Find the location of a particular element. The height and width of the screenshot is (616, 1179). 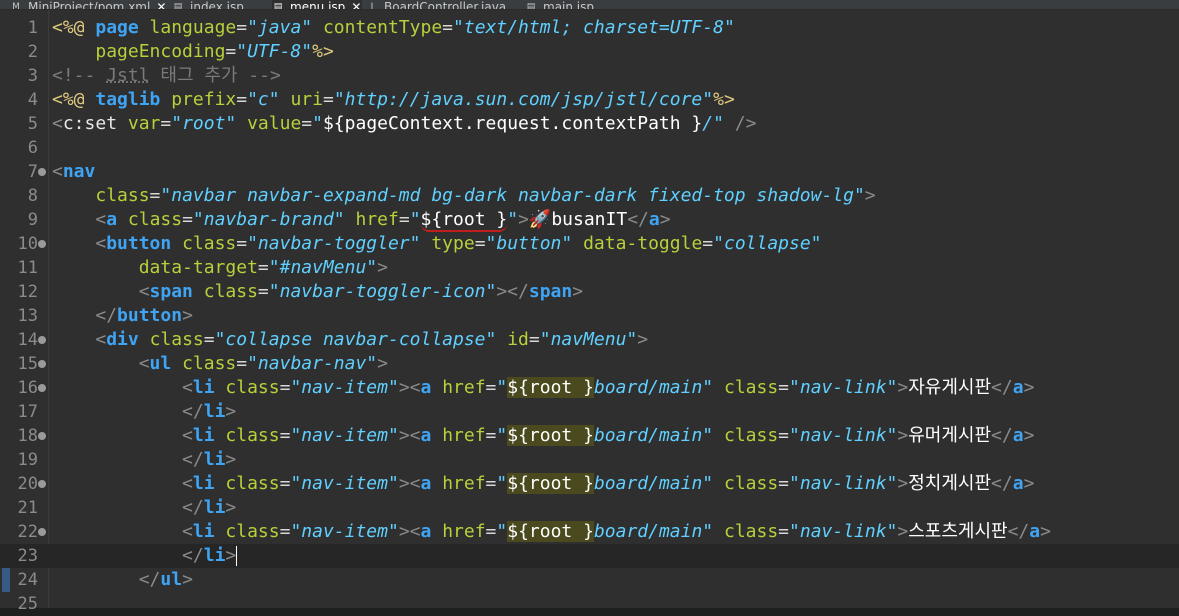

red-underline-mark: ${root } is located at coordinates (464, 220).